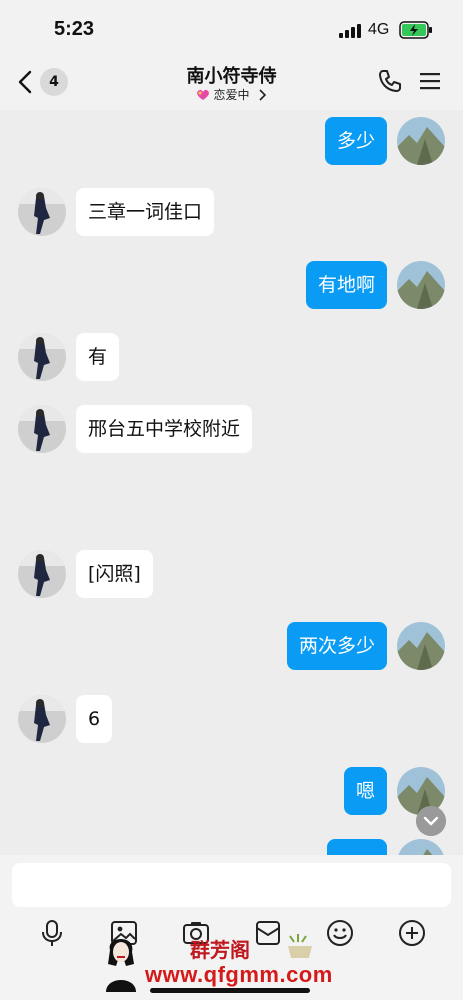 This screenshot has width=463, height=1000. Describe the element at coordinates (54, 82) in the screenshot. I see `unread-count-badge: 4` at that location.